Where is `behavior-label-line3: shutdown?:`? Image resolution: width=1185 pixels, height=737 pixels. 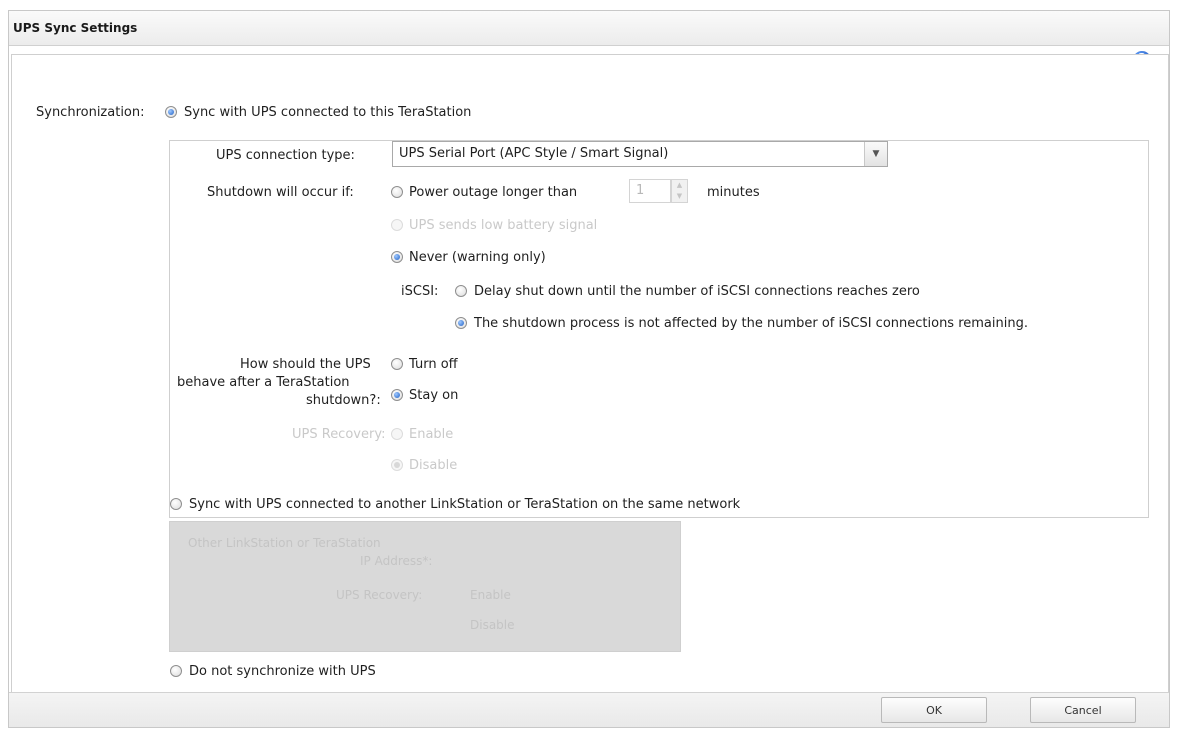 behavior-label-line3: shutdown?: is located at coordinates (343, 400).